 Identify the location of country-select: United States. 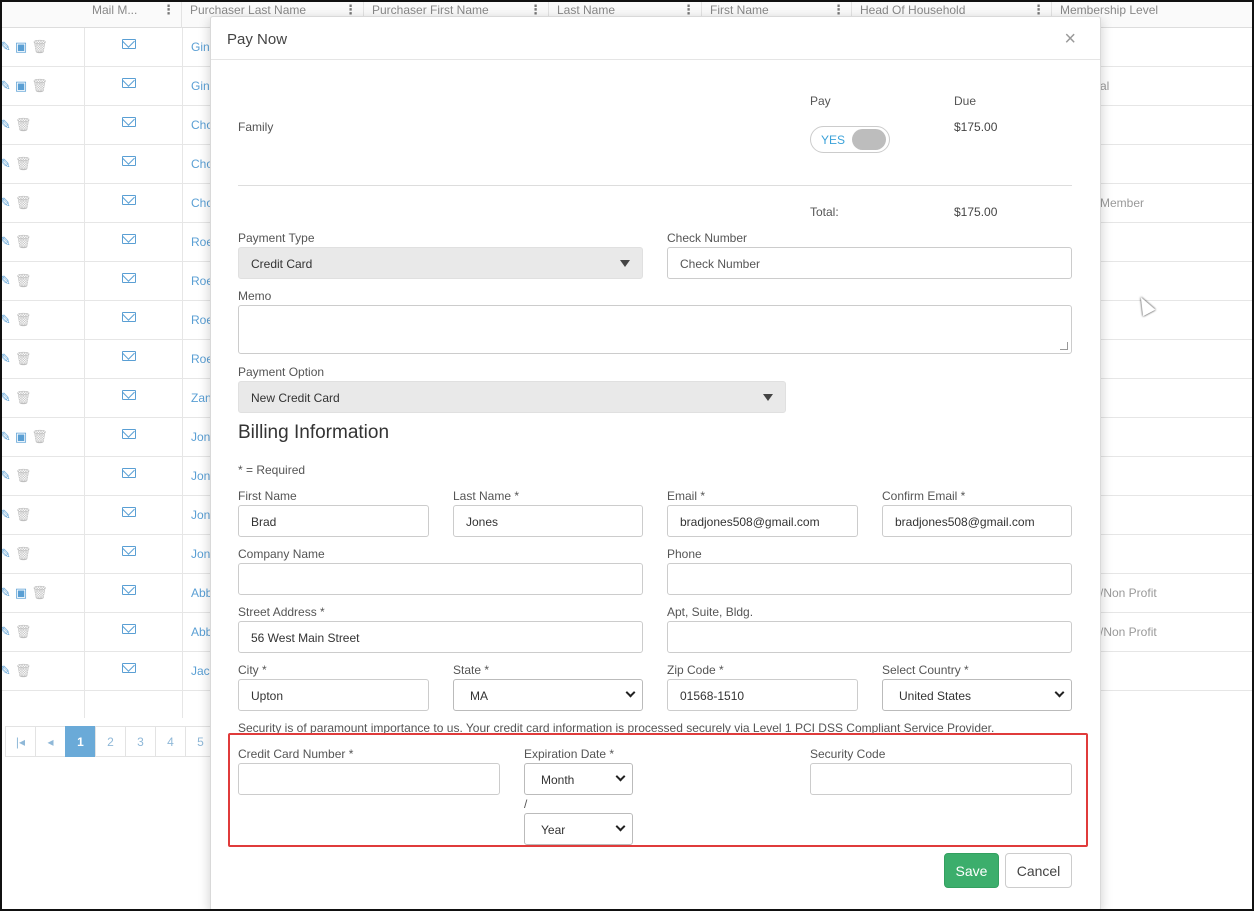
(977, 695).